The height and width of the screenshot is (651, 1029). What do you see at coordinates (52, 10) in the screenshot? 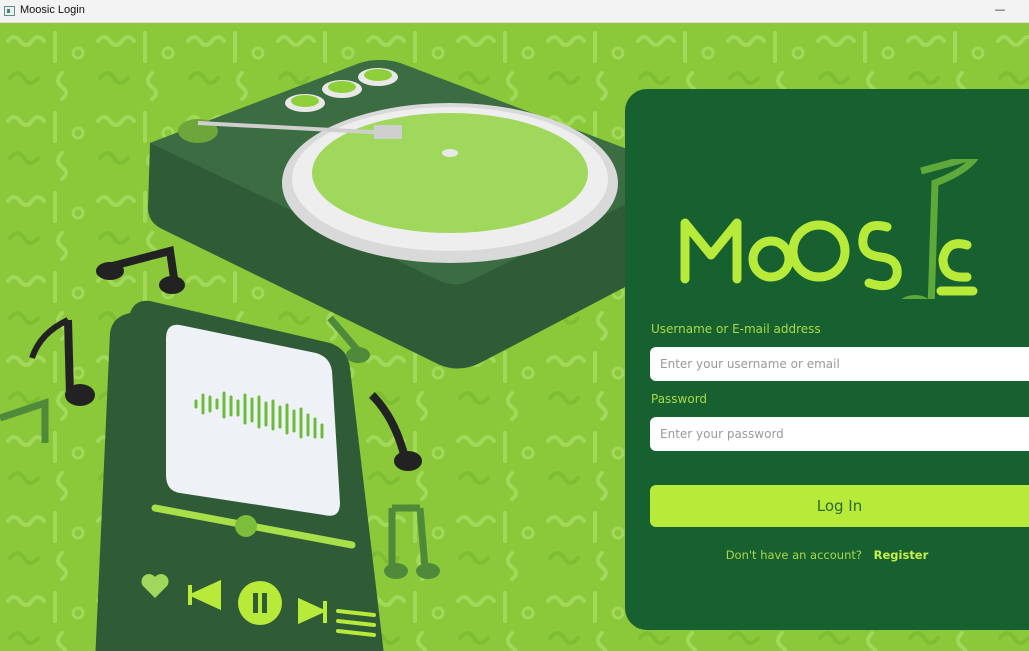
I see `window-title: Moosic Login` at bounding box center [52, 10].